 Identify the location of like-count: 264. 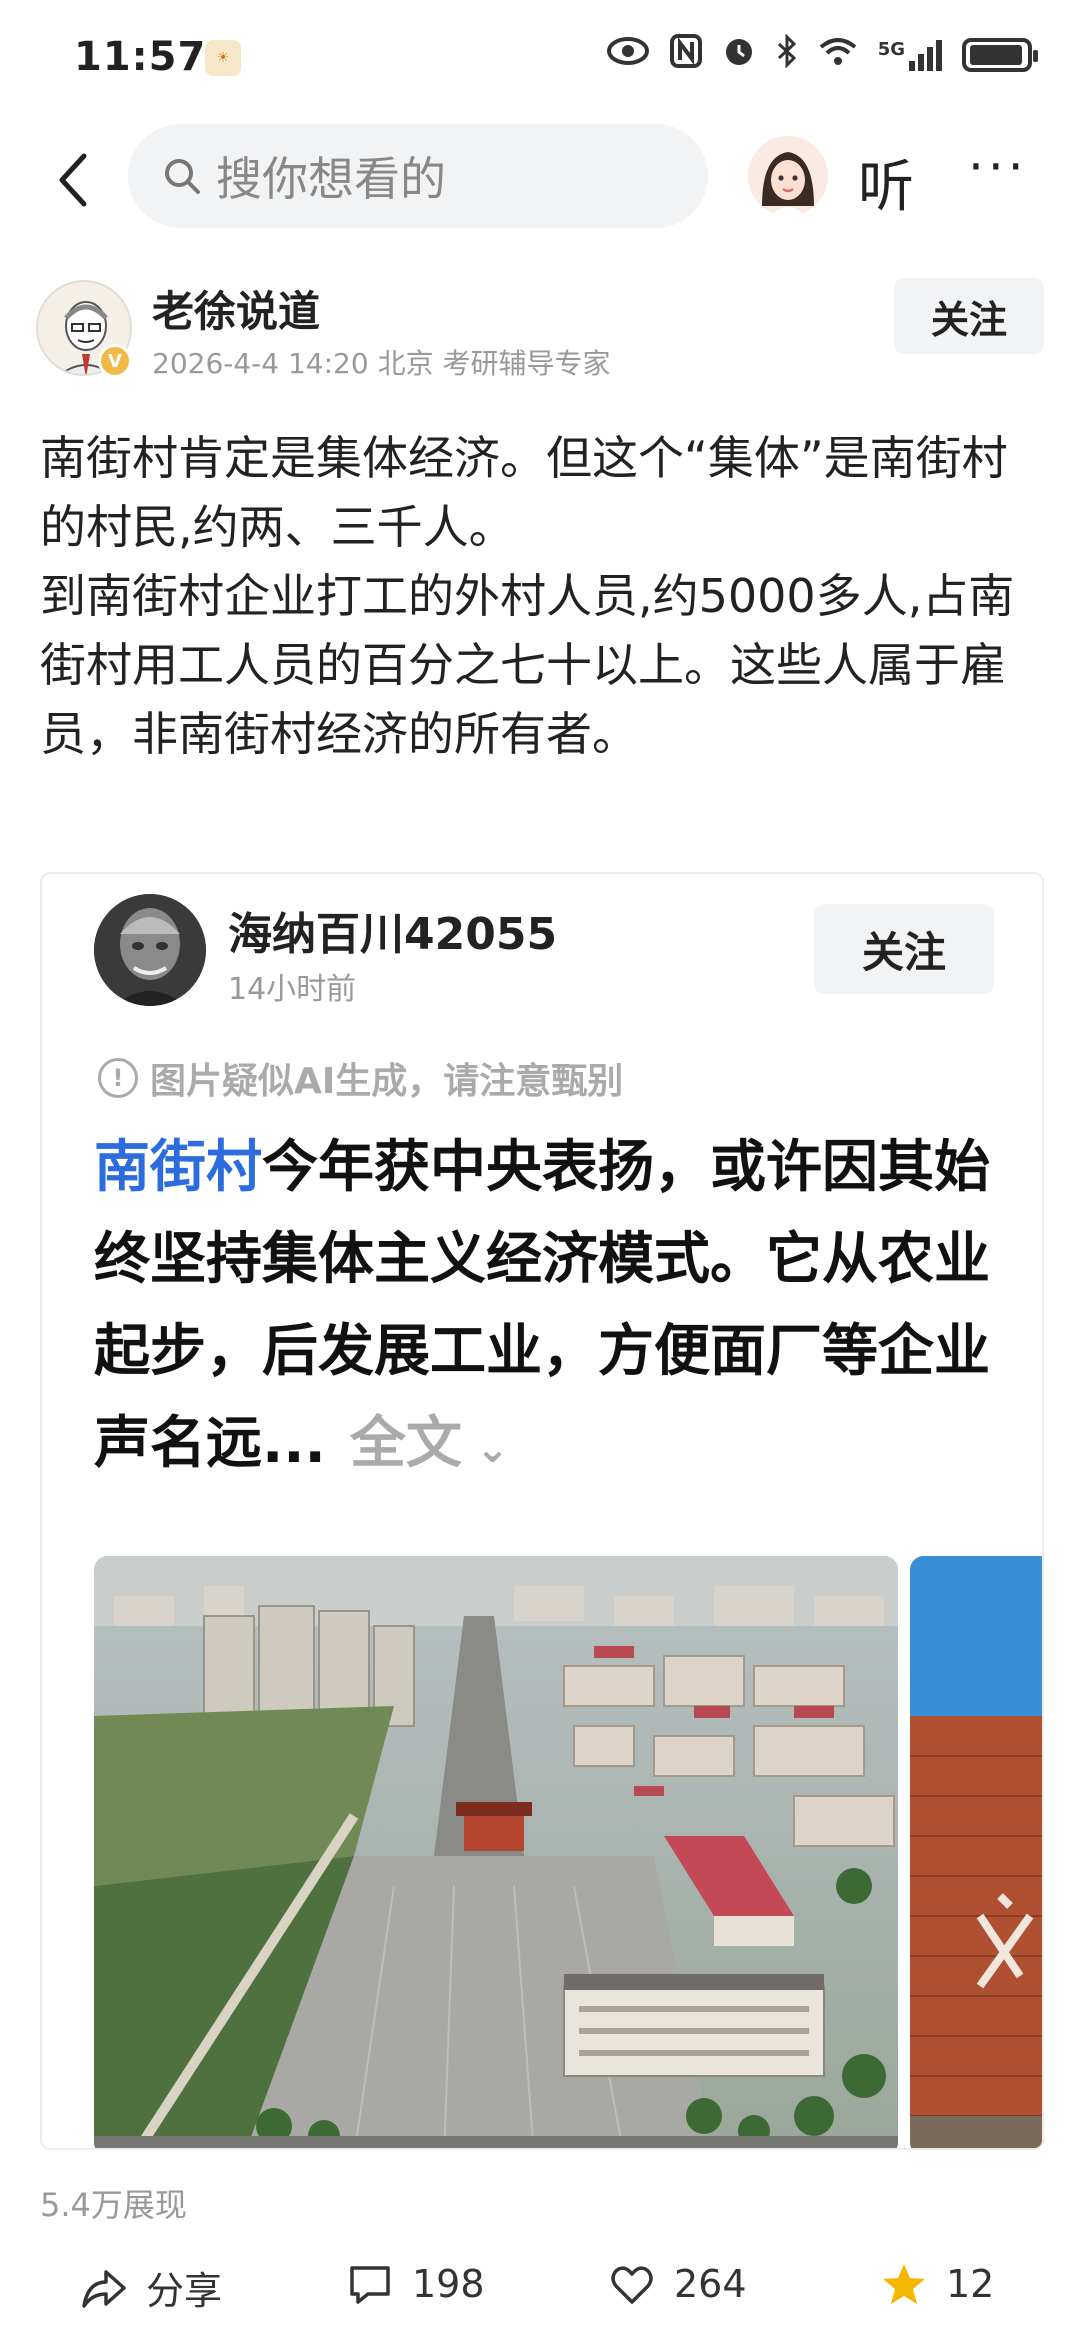
(710, 2284).